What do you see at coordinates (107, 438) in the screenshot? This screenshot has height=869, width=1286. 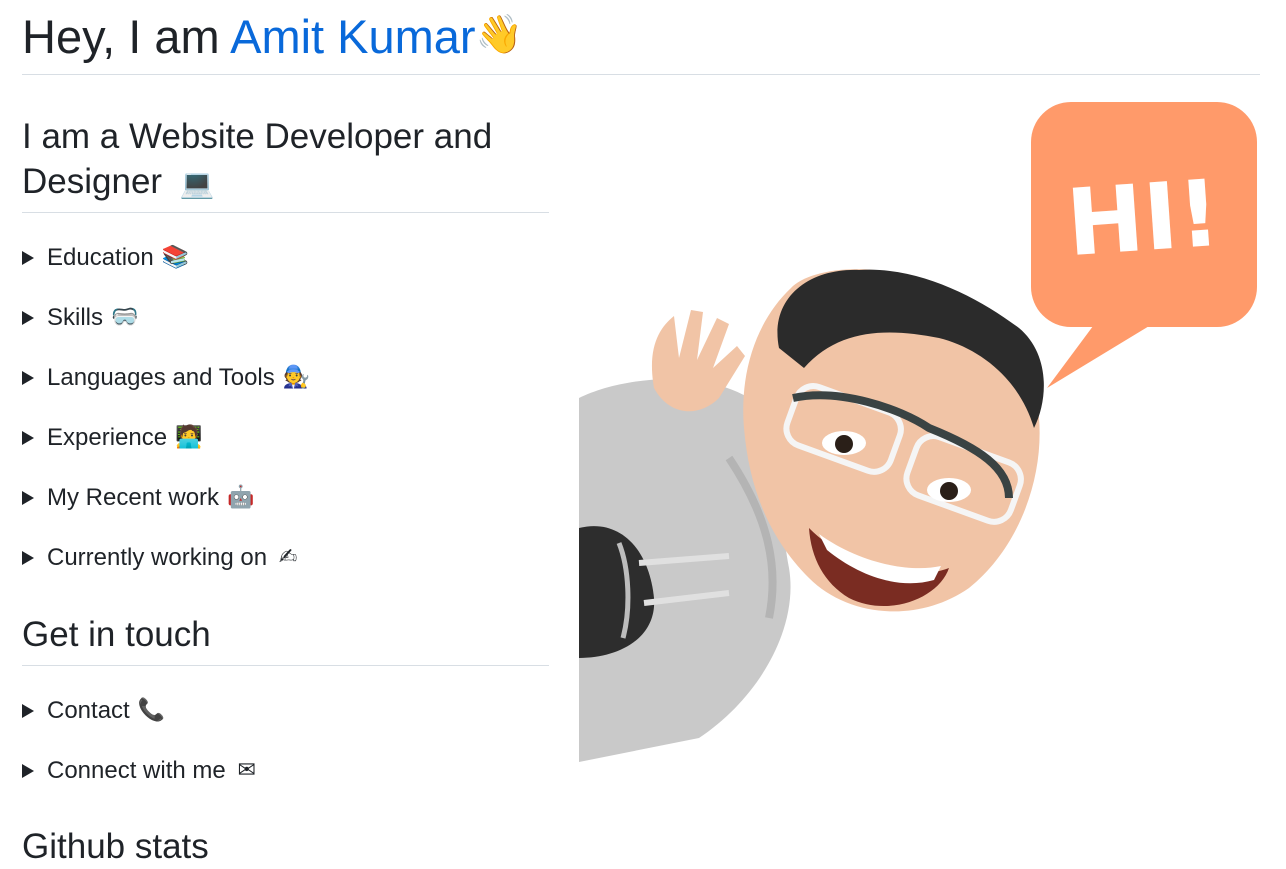 I see `details-label: Experience` at bounding box center [107, 438].